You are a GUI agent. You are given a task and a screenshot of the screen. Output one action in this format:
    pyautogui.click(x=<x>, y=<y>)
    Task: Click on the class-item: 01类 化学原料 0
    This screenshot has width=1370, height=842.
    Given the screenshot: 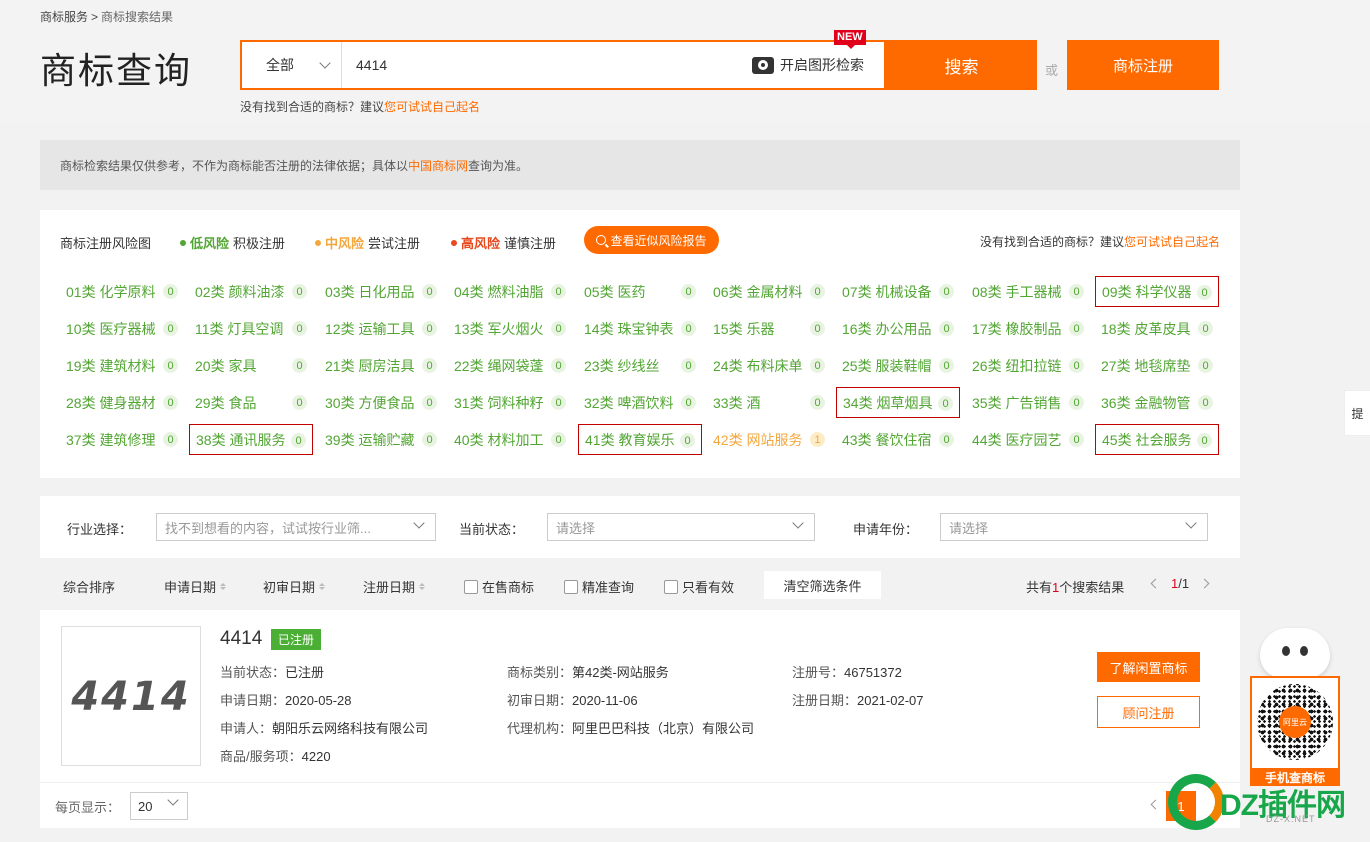 What is the action you would take?
    pyautogui.click(x=122, y=291)
    